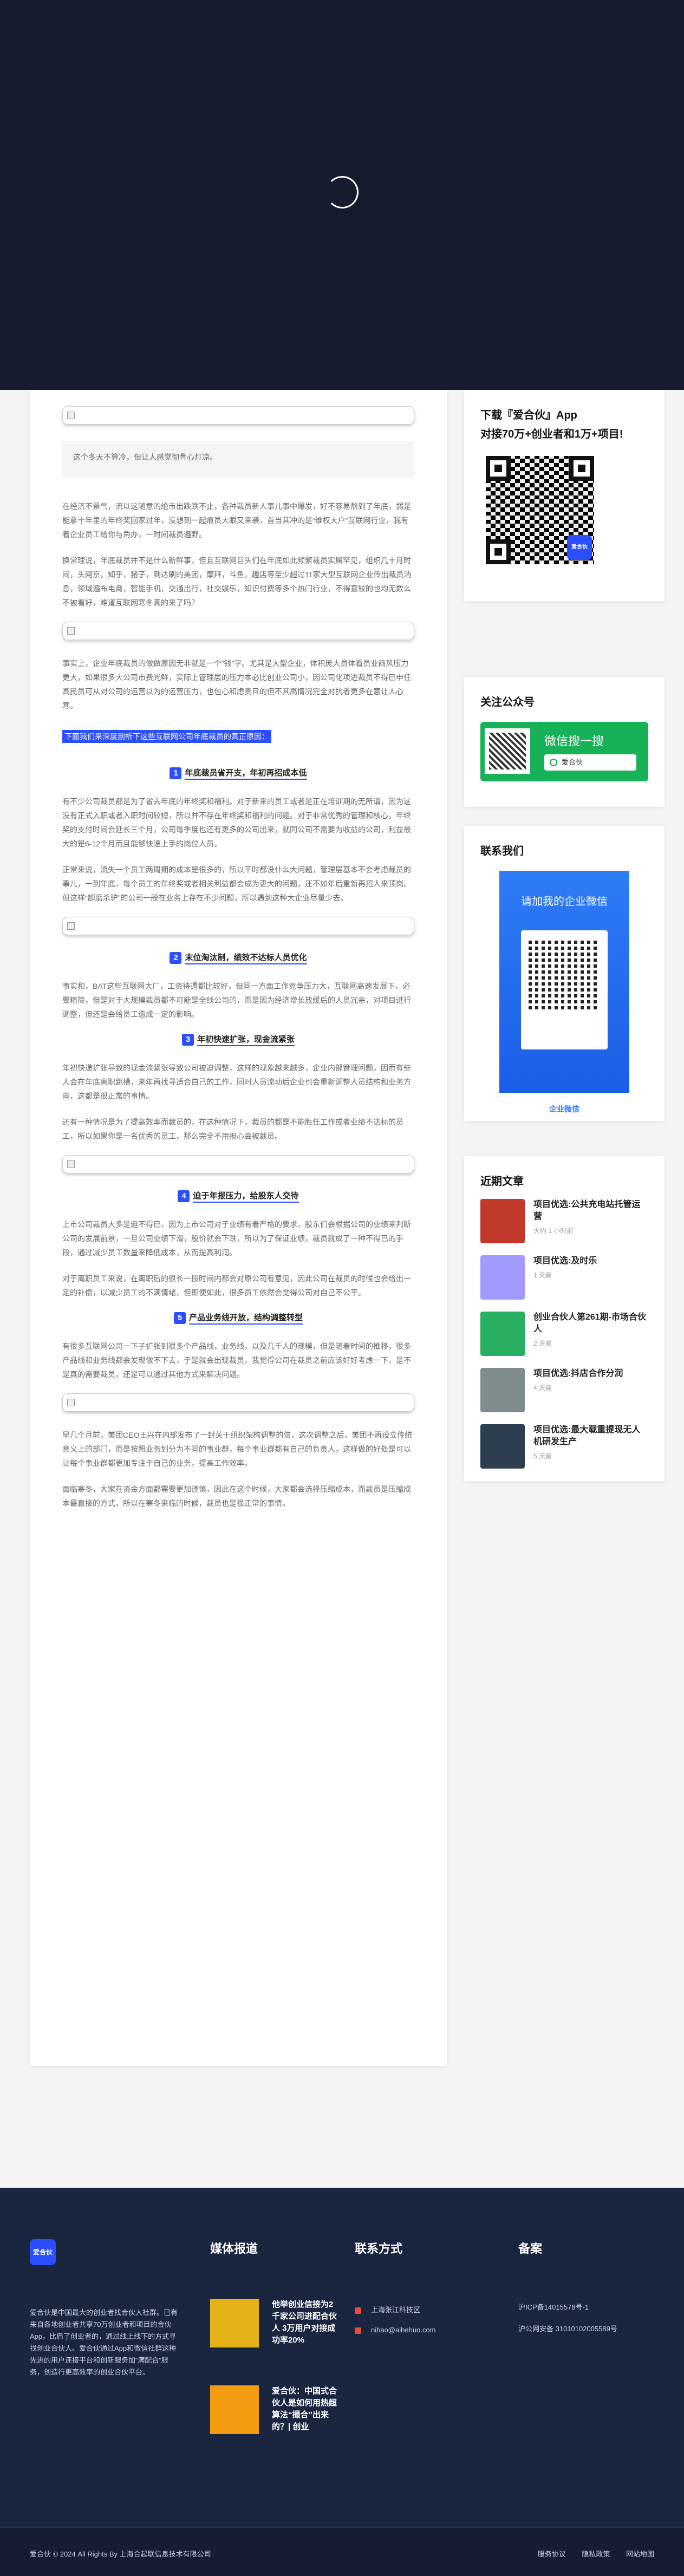 This screenshot has width=684, height=2576. What do you see at coordinates (565, 1261) in the screenshot?
I see `post-title: 项目优选:及时乐` at bounding box center [565, 1261].